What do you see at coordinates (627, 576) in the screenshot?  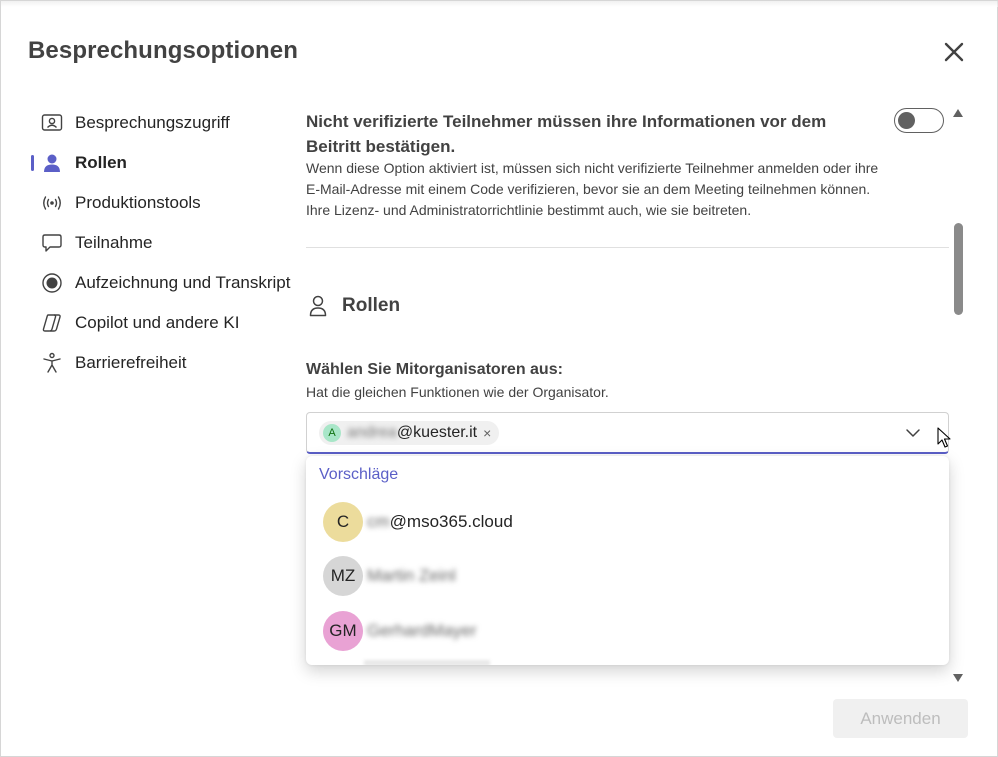 I see `suggestion-item: MZ Martin Zeinl` at bounding box center [627, 576].